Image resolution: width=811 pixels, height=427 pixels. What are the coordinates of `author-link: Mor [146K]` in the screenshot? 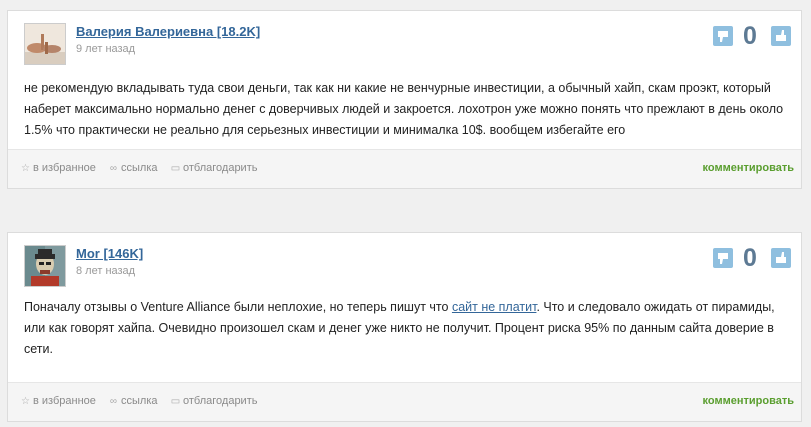 It's located at (109, 253).